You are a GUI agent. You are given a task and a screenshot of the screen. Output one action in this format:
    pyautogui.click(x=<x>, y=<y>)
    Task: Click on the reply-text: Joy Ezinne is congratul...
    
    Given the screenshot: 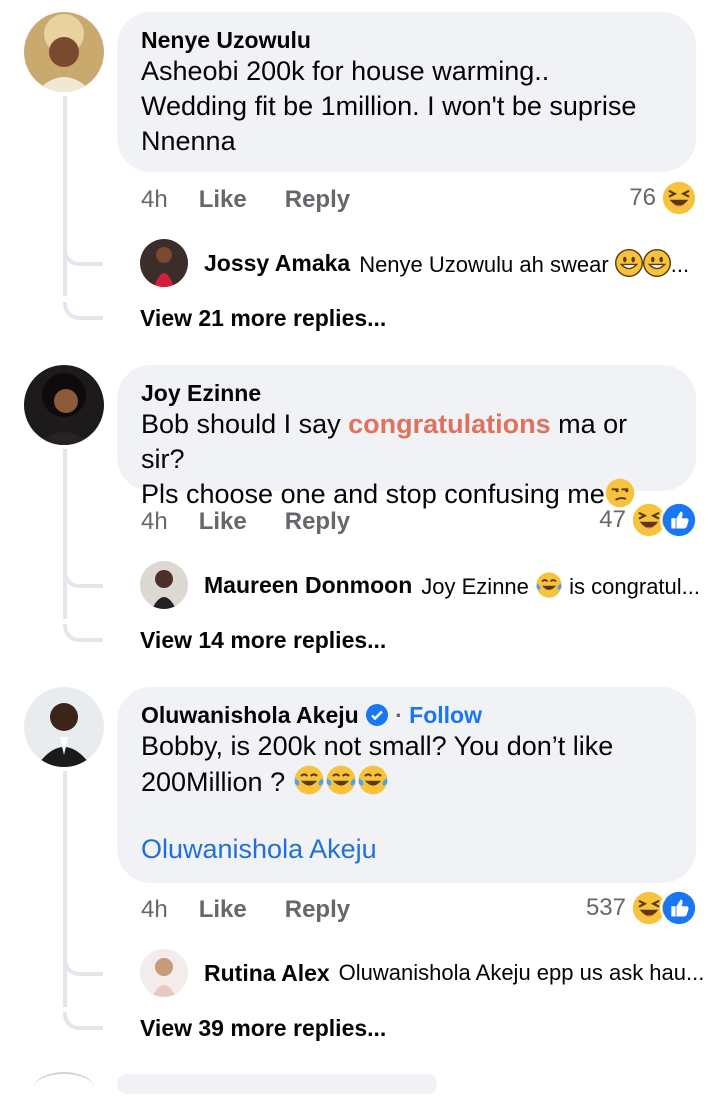 What is the action you would take?
    pyautogui.click(x=560, y=585)
    